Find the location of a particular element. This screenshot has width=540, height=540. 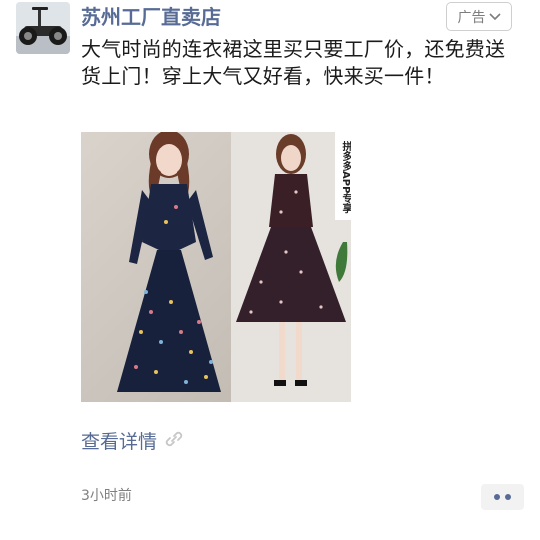

link-icon is located at coordinates (174, 442).